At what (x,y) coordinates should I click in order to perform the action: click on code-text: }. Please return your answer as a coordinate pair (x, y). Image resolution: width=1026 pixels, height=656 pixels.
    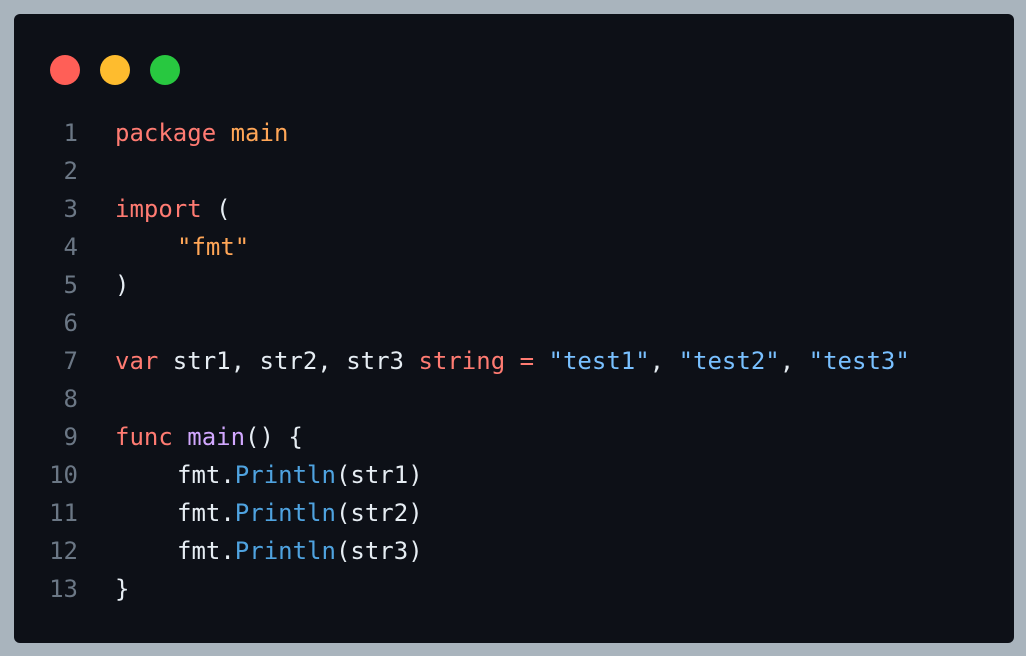
    Looking at the image, I should click on (122, 589).